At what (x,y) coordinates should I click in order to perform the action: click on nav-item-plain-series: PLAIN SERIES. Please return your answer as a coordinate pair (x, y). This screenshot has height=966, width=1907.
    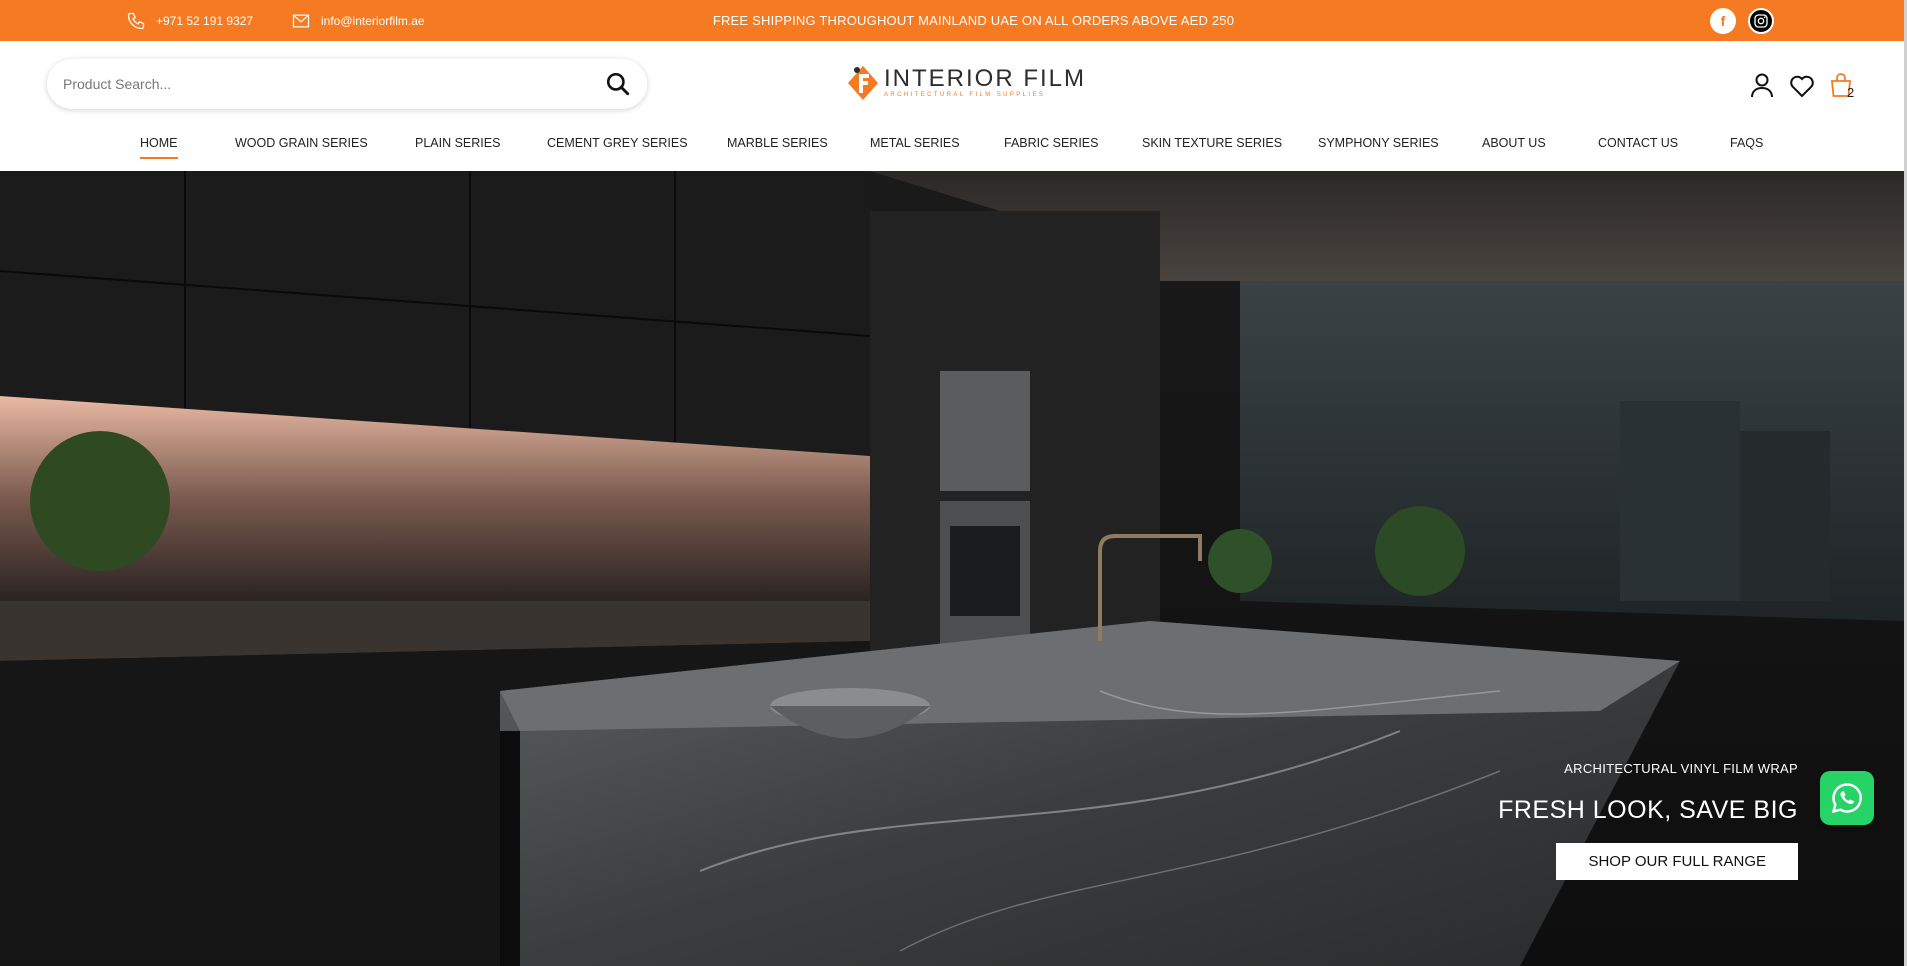
    Looking at the image, I should click on (457, 143).